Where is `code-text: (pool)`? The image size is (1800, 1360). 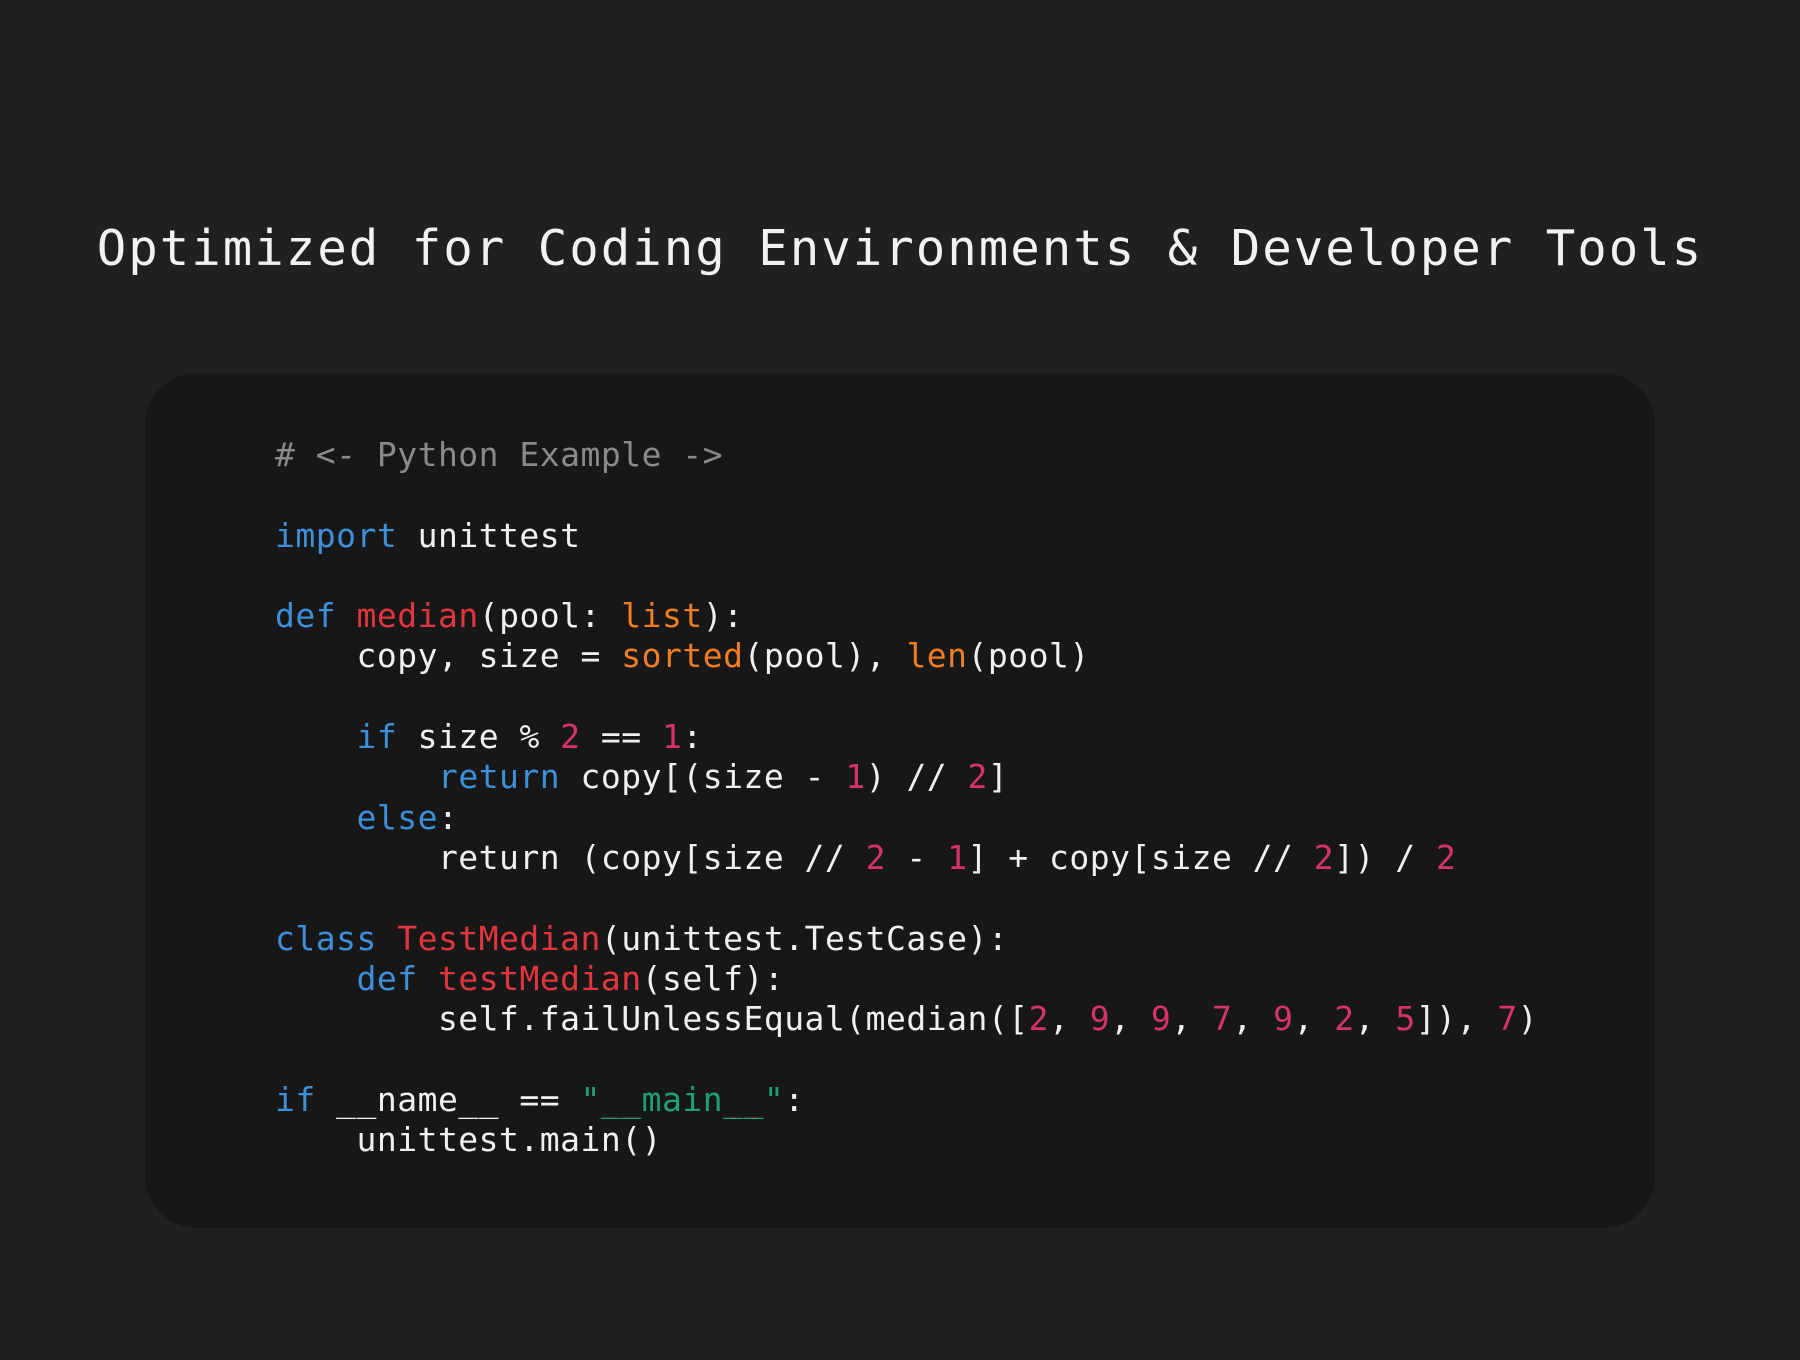
code-text: (pool) is located at coordinates (1028, 656).